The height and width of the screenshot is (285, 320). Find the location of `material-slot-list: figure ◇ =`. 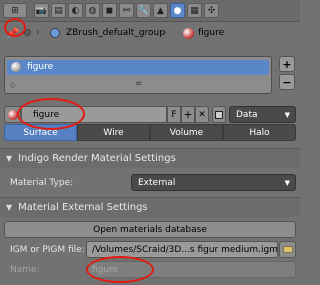

material-slot-list: figure ◇ = is located at coordinates (138, 75).